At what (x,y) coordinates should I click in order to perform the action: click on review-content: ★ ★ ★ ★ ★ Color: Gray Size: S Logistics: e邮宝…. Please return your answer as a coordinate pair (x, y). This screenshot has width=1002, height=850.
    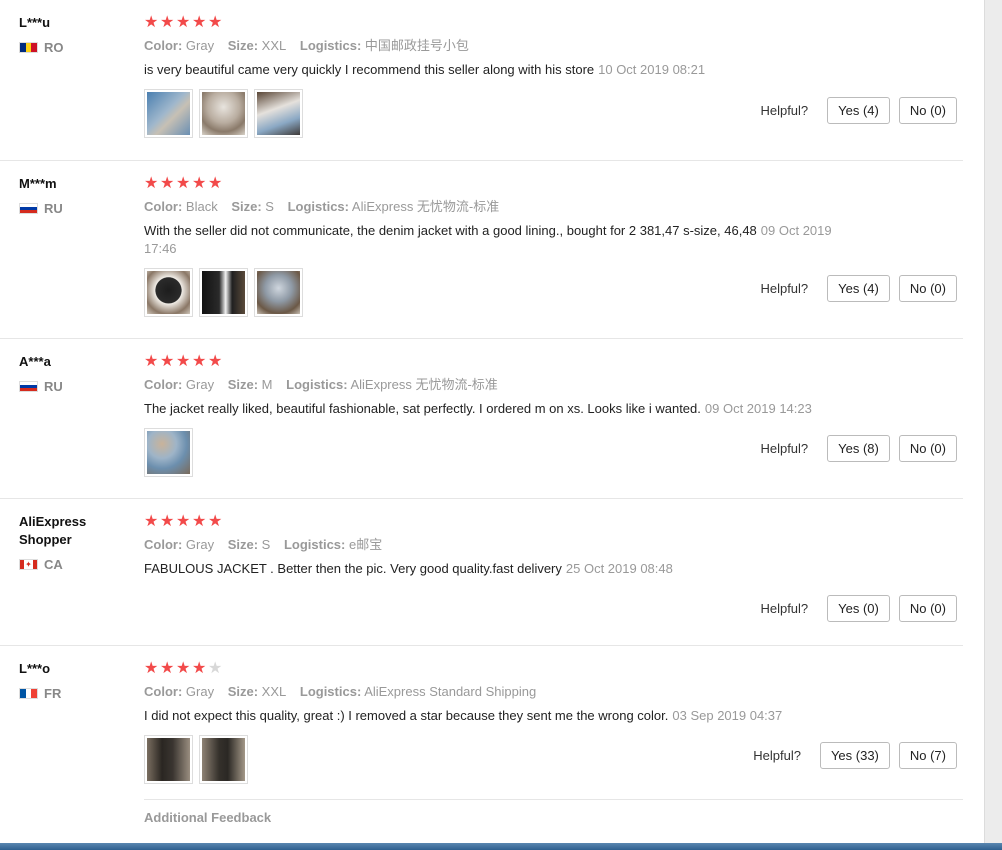
    Looking at the image, I should click on (551, 545).